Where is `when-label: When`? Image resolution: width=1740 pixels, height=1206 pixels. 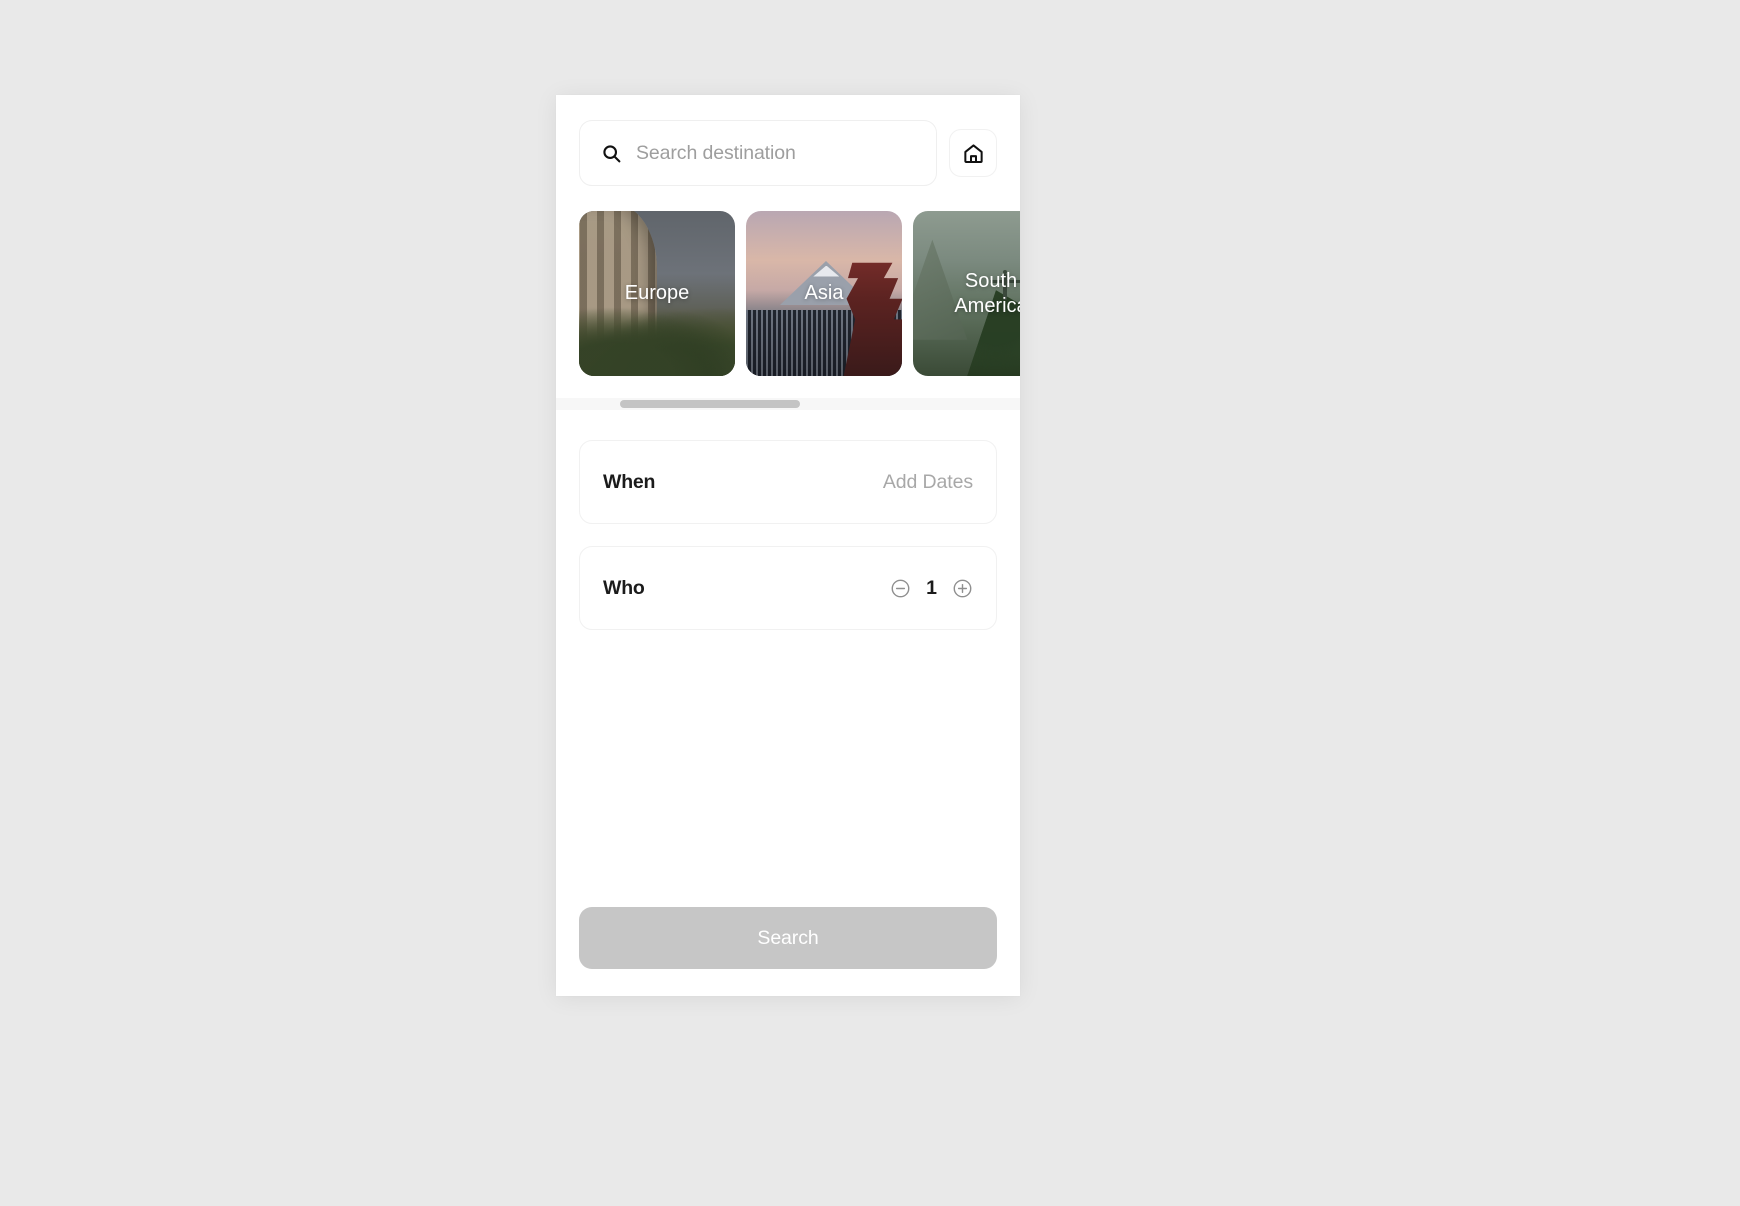 when-label: When is located at coordinates (629, 481).